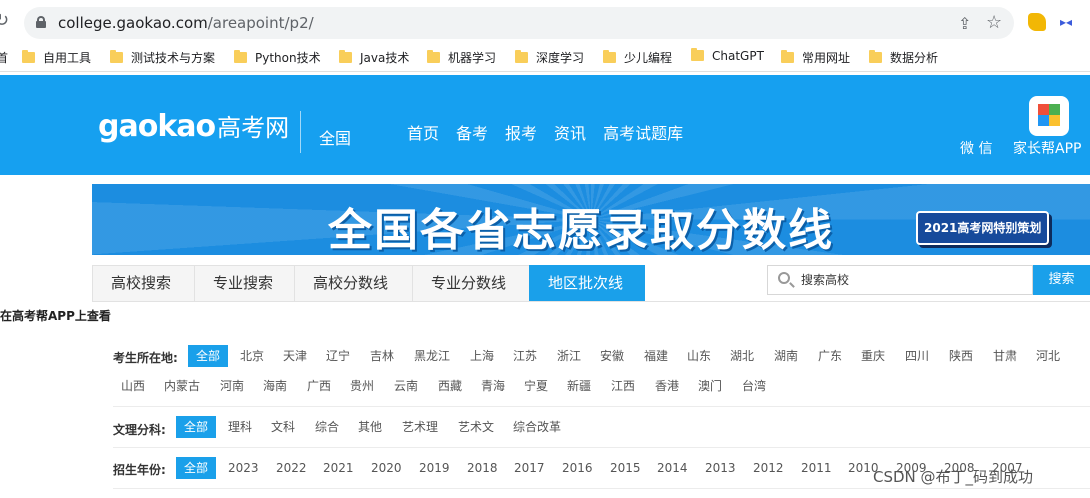 Image resolution: width=1090 pixels, height=498 pixels. I want to click on nav-item: 备考, so click(472, 132).